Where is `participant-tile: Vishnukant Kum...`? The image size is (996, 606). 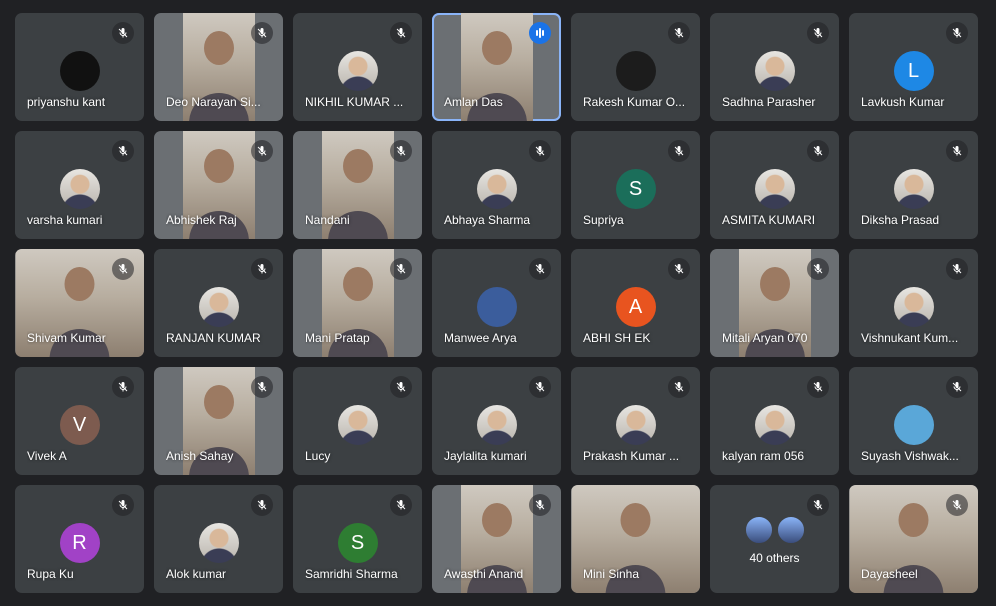
participant-tile: Vishnukant Kum... is located at coordinates (913, 303).